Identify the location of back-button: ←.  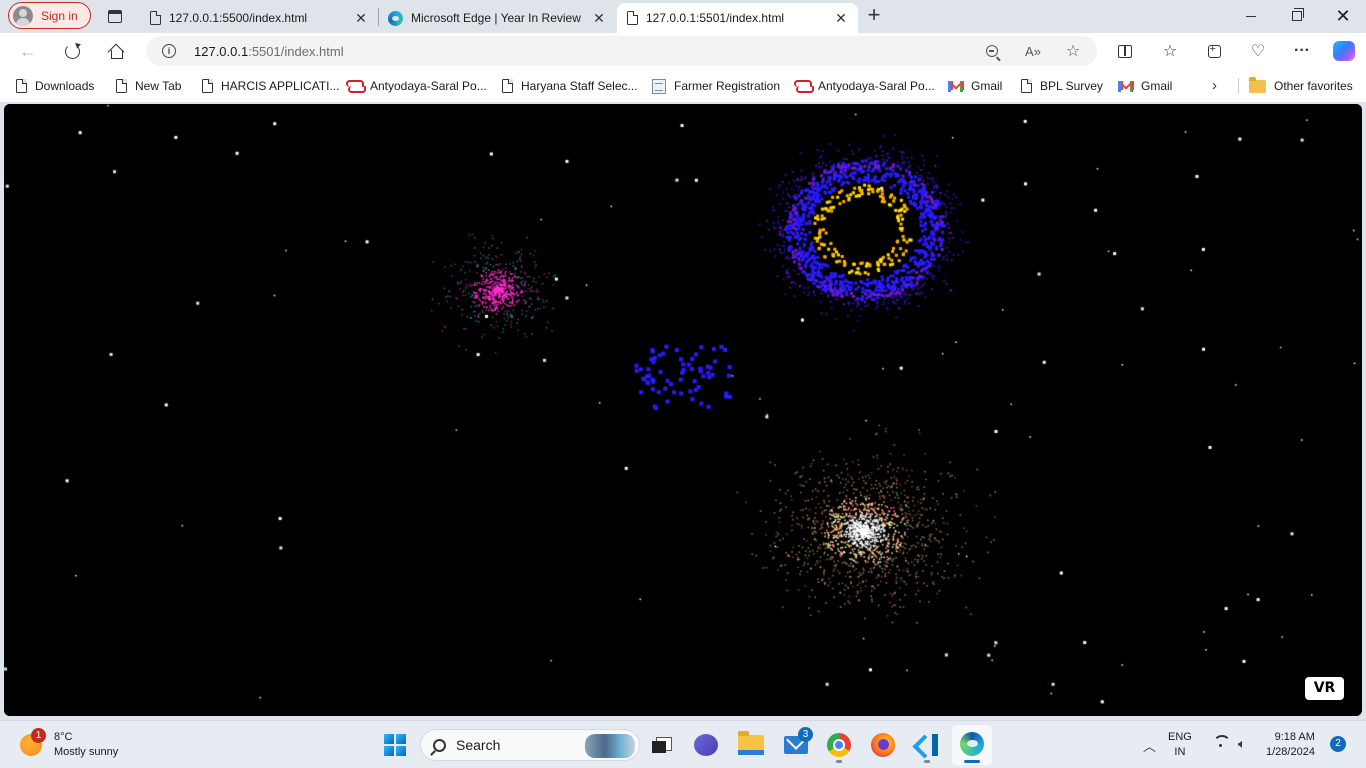
(28, 51).